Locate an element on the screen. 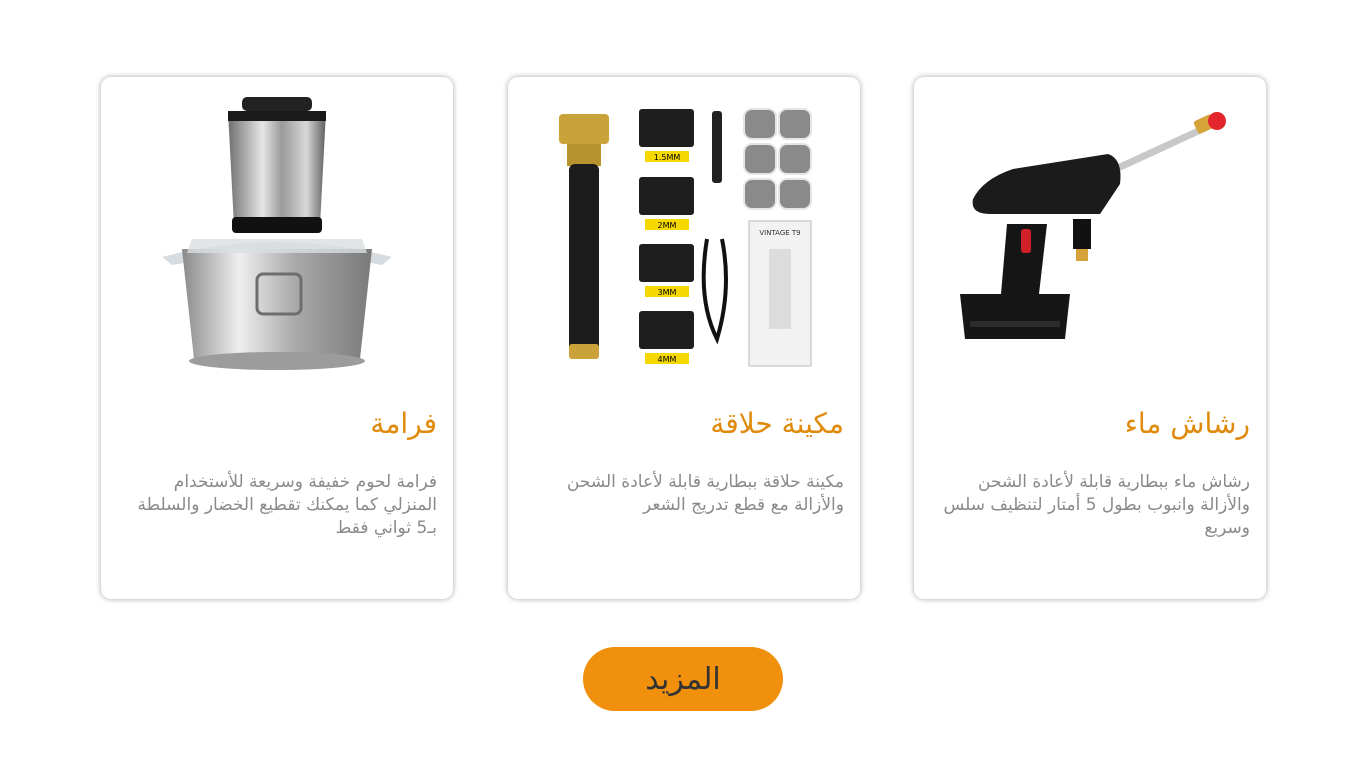  guard-label: 3MM is located at coordinates (667, 292).